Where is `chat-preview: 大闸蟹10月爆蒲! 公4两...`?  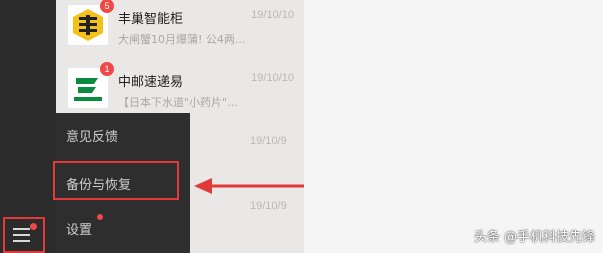 chat-preview: 大闸蟹10月爆蒲! 公4两... is located at coordinates (182, 39).